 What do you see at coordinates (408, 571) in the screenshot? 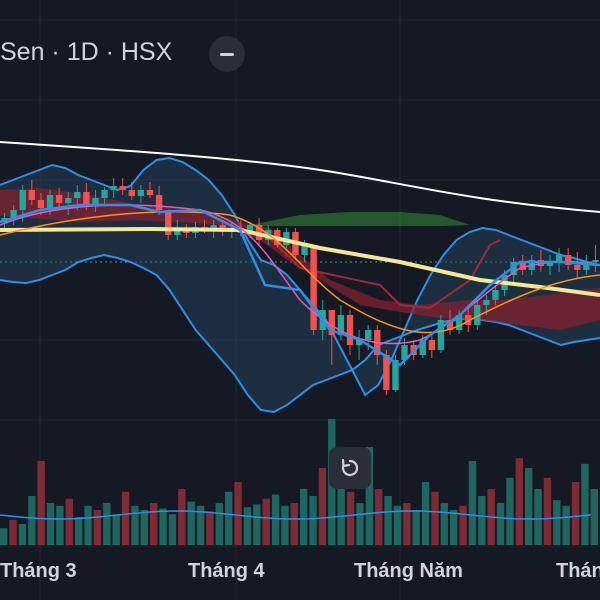
I see `x-tick-label: Tháng Năm` at bounding box center [408, 571].